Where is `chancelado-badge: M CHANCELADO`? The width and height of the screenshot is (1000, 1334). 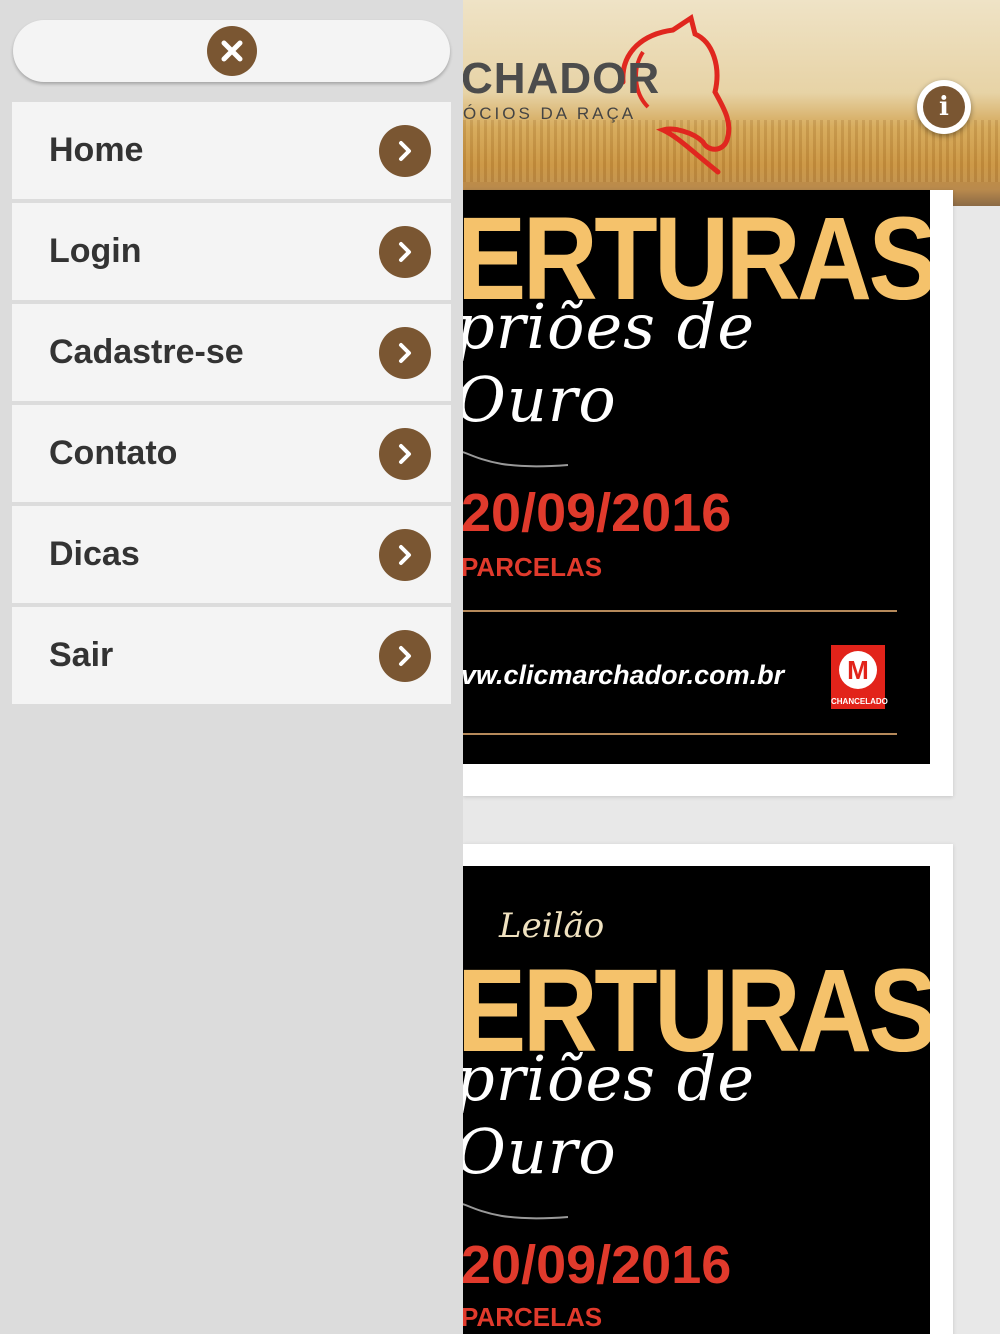
chancelado-badge: M CHANCELADO is located at coordinates (859, 677).